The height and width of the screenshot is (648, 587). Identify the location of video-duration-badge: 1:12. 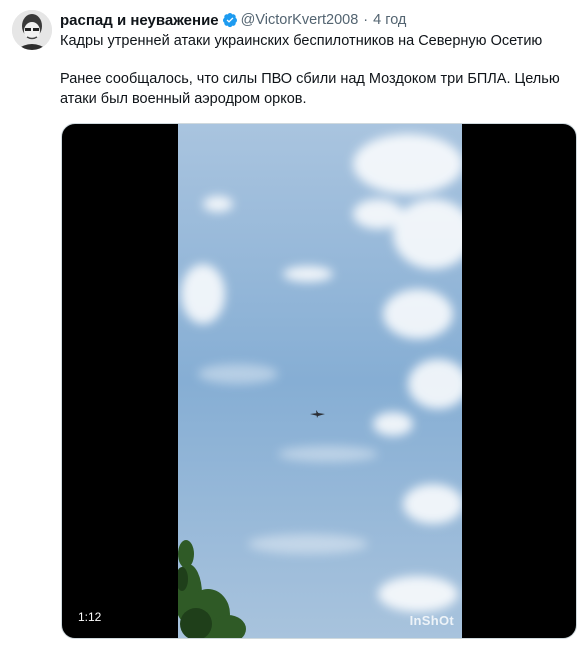
(90, 617).